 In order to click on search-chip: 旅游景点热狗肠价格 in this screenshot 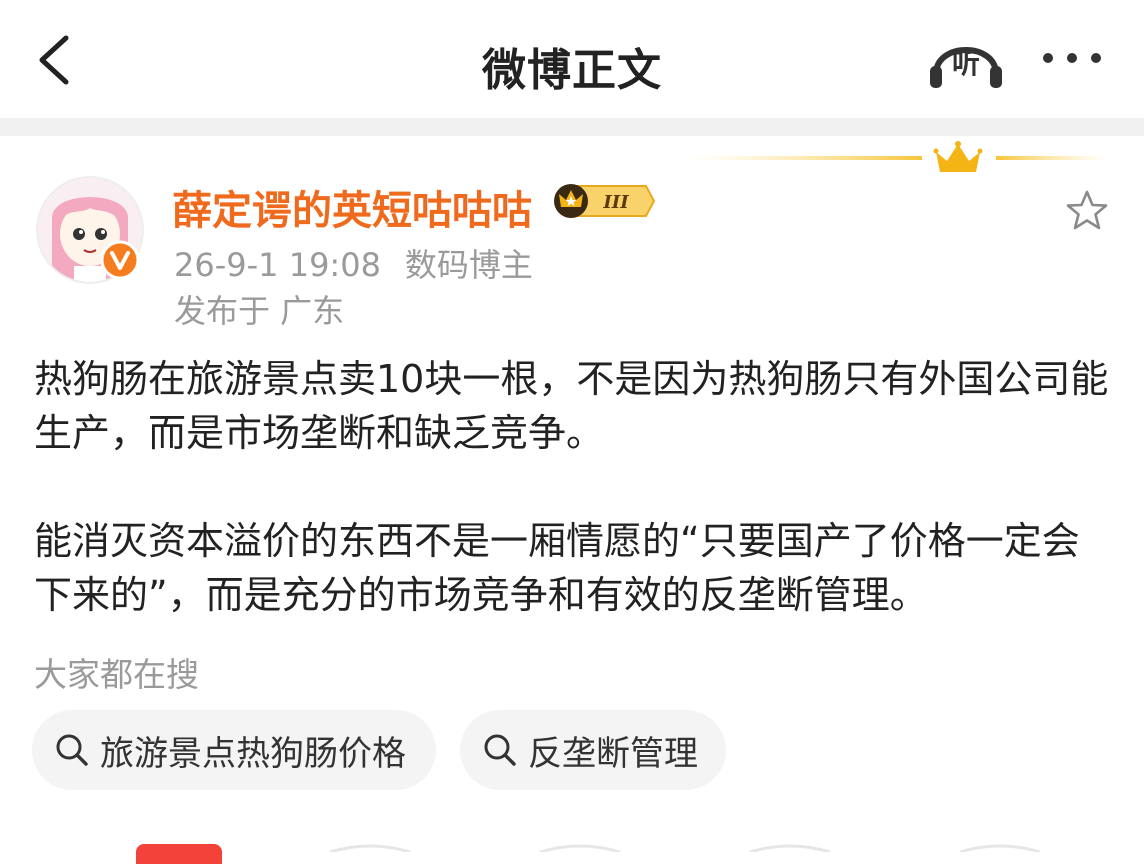, I will do `click(234, 750)`.